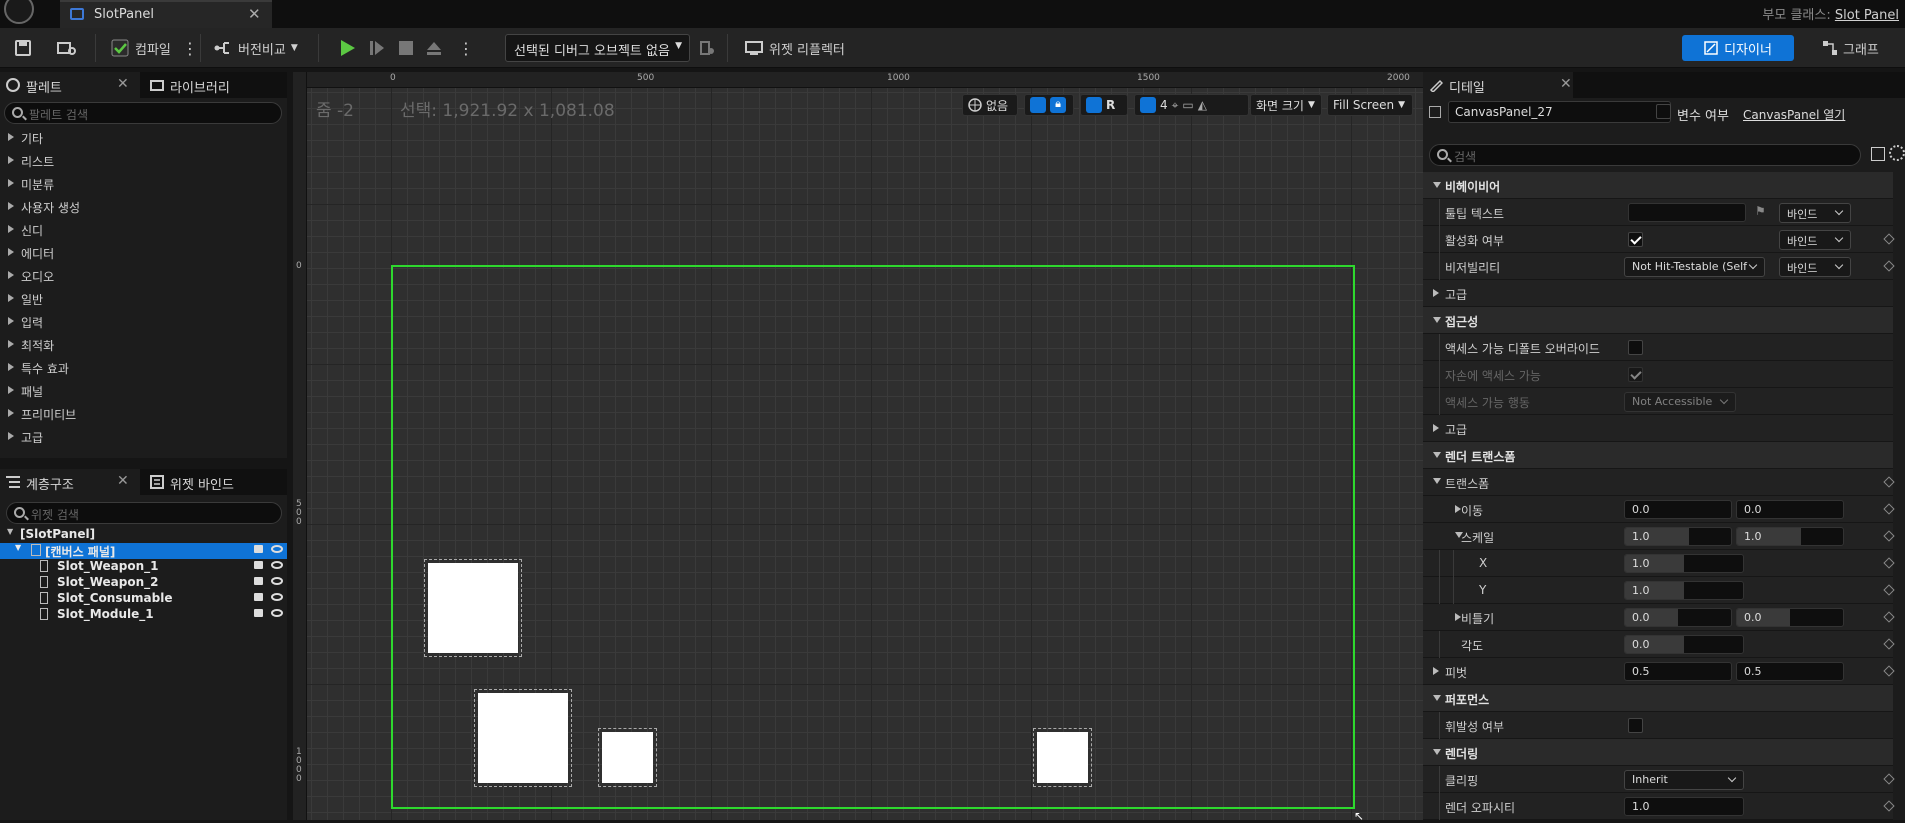 This screenshot has width=1905, height=823. Describe the element at coordinates (254, 14) in the screenshot. I see `close-tab-icon: ✕` at that location.